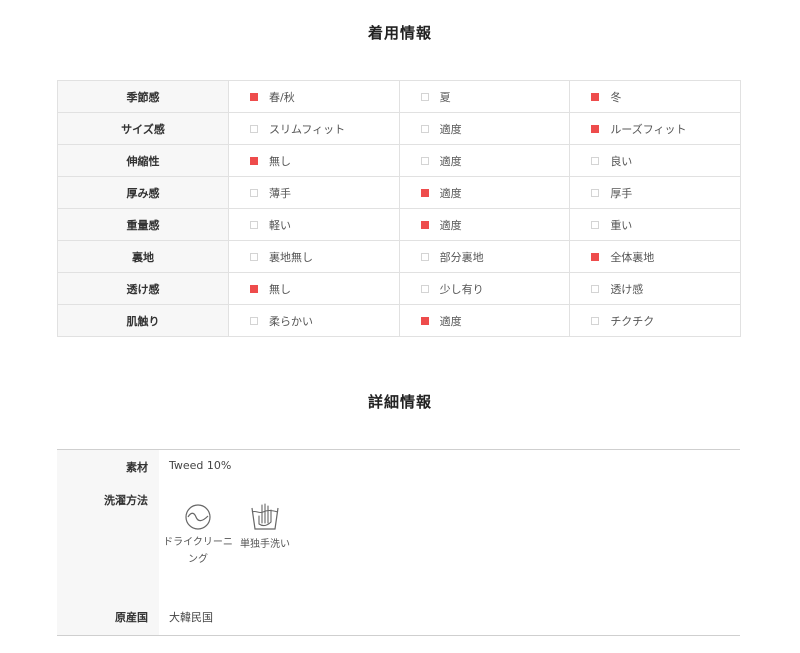 The height and width of the screenshot is (653, 800). What do you see at coordinates (399, 33) in the screenshot?
I see `wearing-info-title: 着用情報` at bounding box center [399, 33].